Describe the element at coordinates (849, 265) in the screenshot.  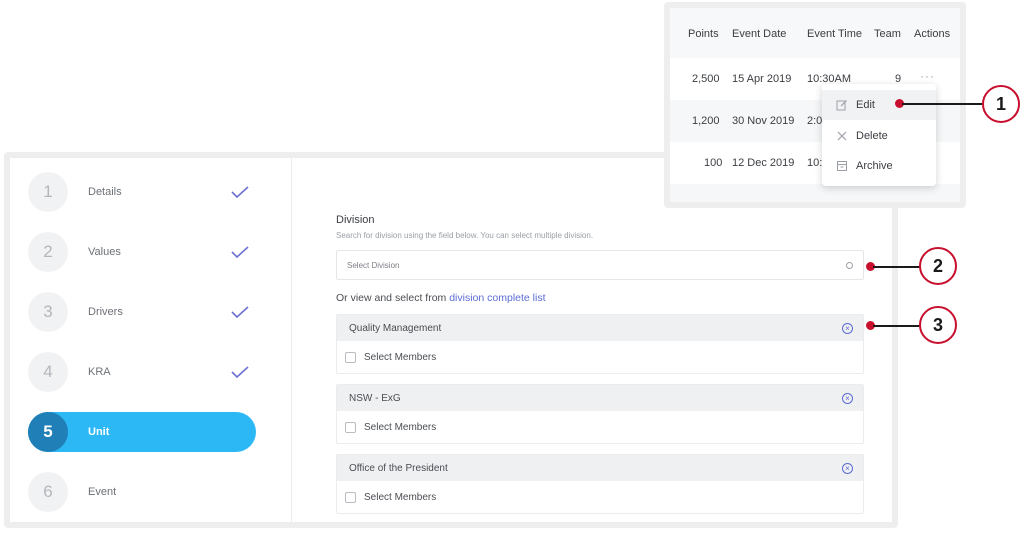
I see `search-icon` at that location.